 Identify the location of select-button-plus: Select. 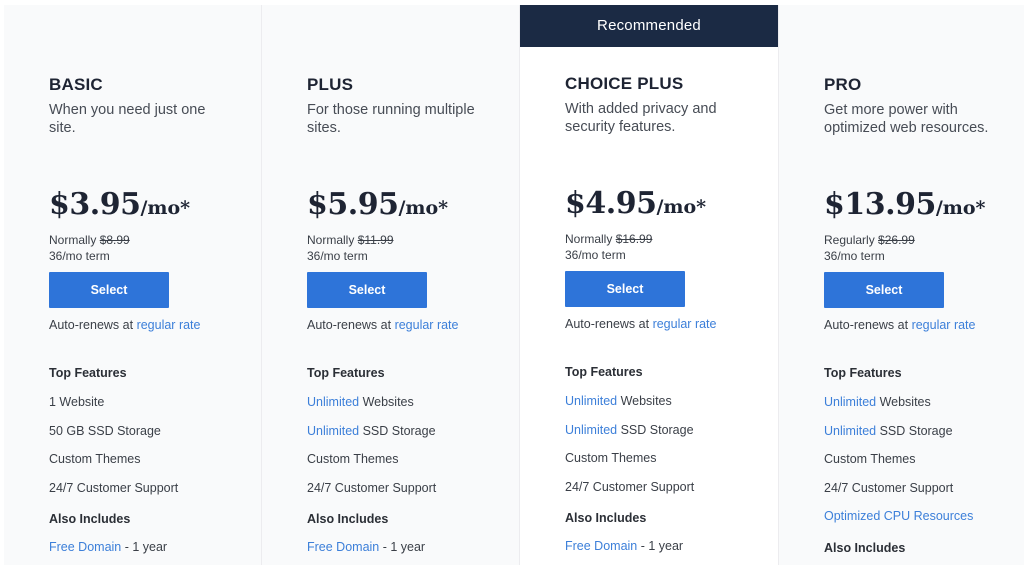
(367, 290).